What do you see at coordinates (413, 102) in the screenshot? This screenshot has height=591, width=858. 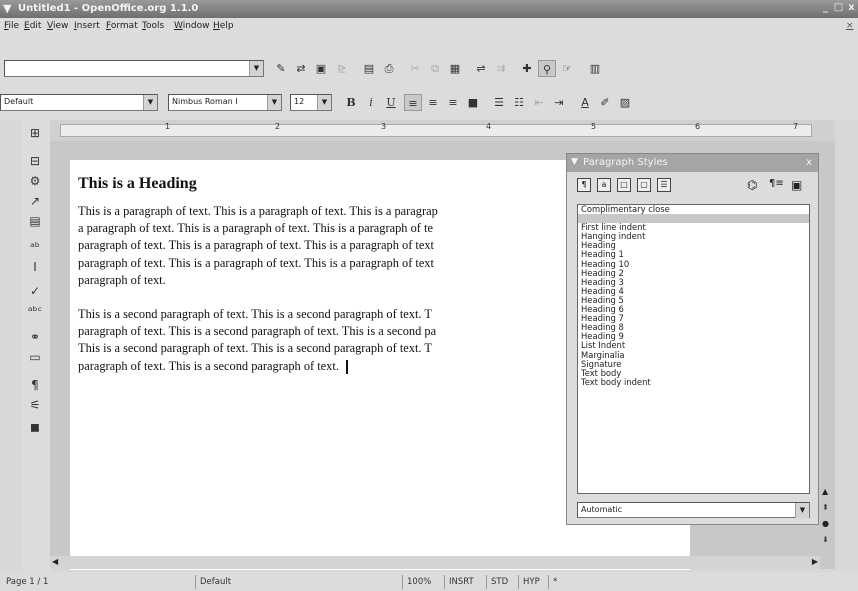 I see `align-left-icon: ≡` at bounding box center [413, 102].